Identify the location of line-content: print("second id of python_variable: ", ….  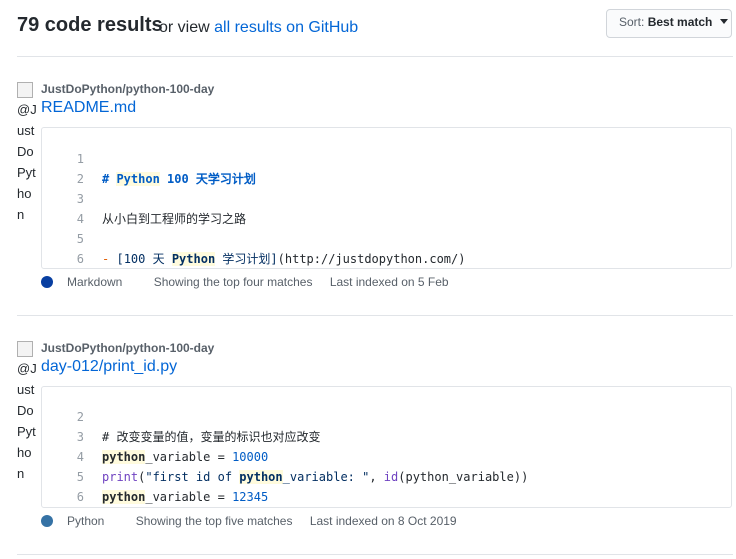
(319, 507).